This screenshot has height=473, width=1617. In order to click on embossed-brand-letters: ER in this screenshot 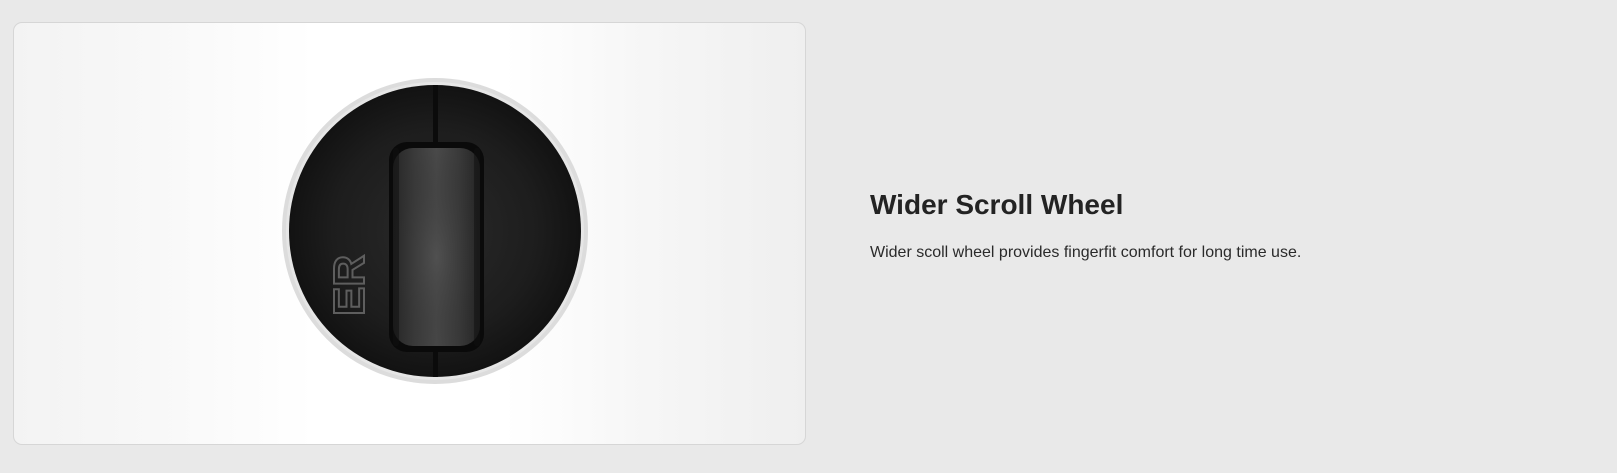, I will do `click(349, 285)`.